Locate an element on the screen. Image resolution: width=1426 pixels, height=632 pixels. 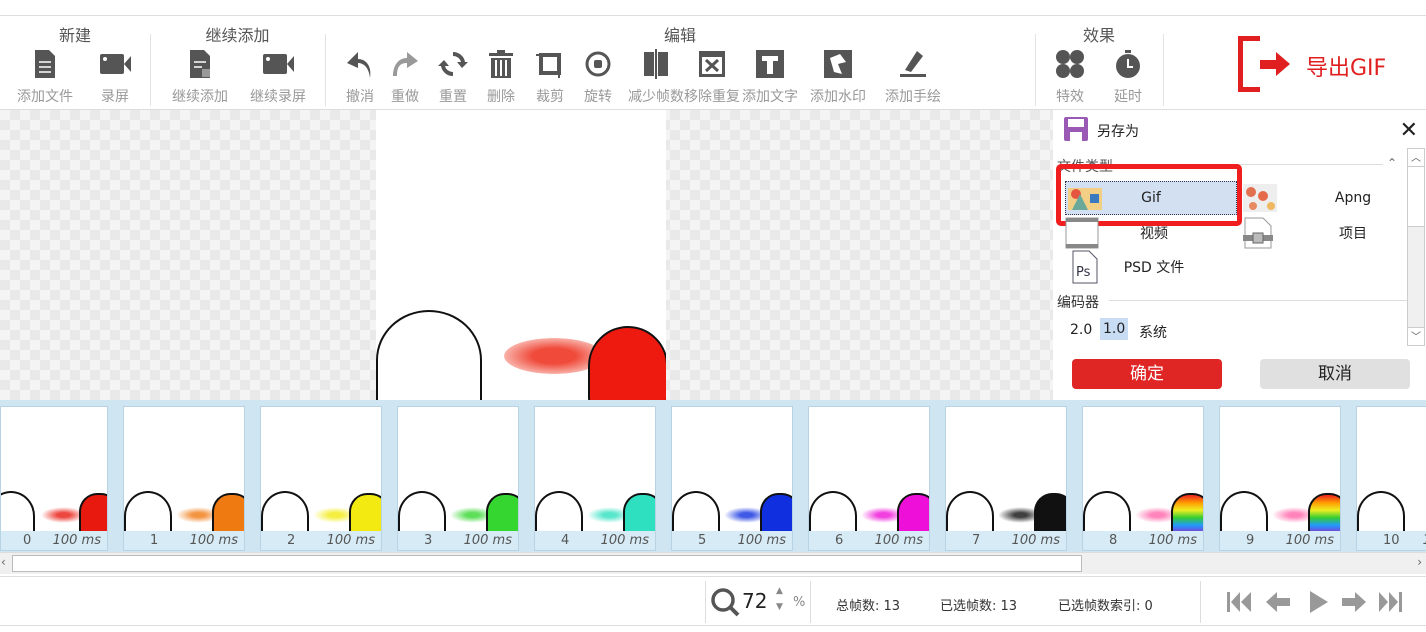
file-type-project: 项目 is located at coordinates (1333, 233).